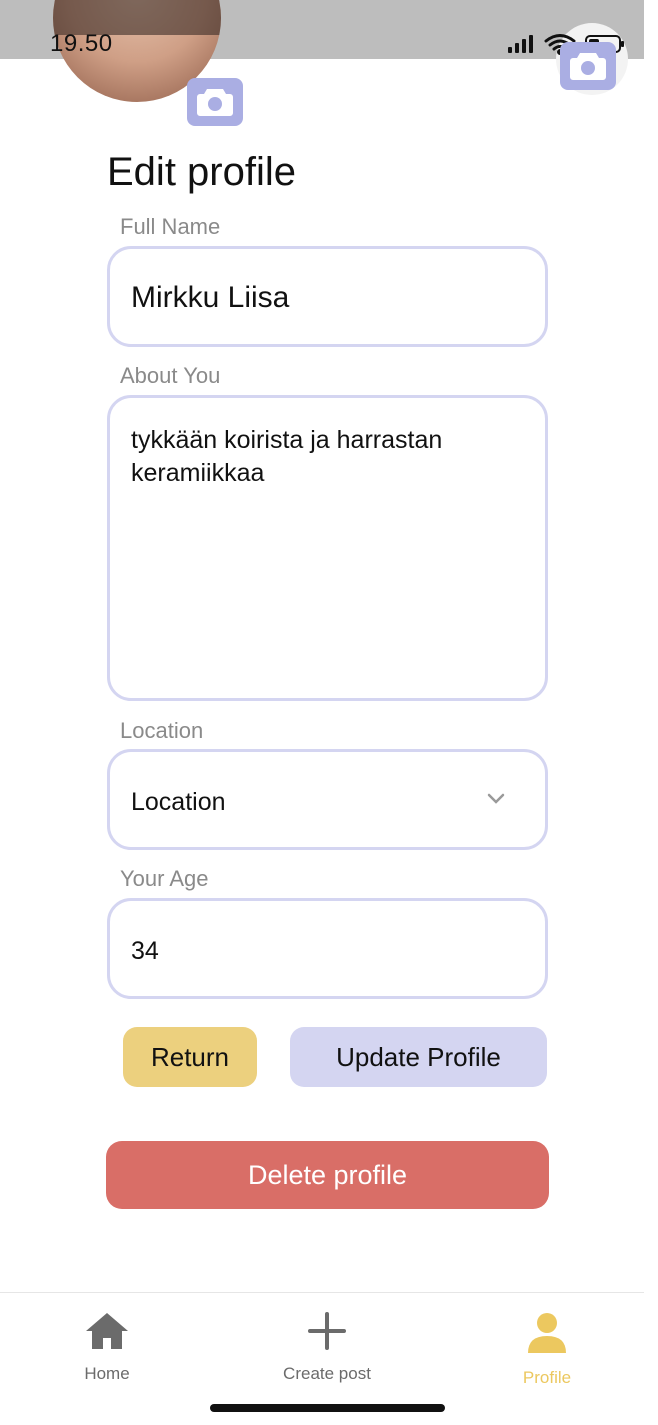  I want to click on age-label: Your Age, so click(164, 878).